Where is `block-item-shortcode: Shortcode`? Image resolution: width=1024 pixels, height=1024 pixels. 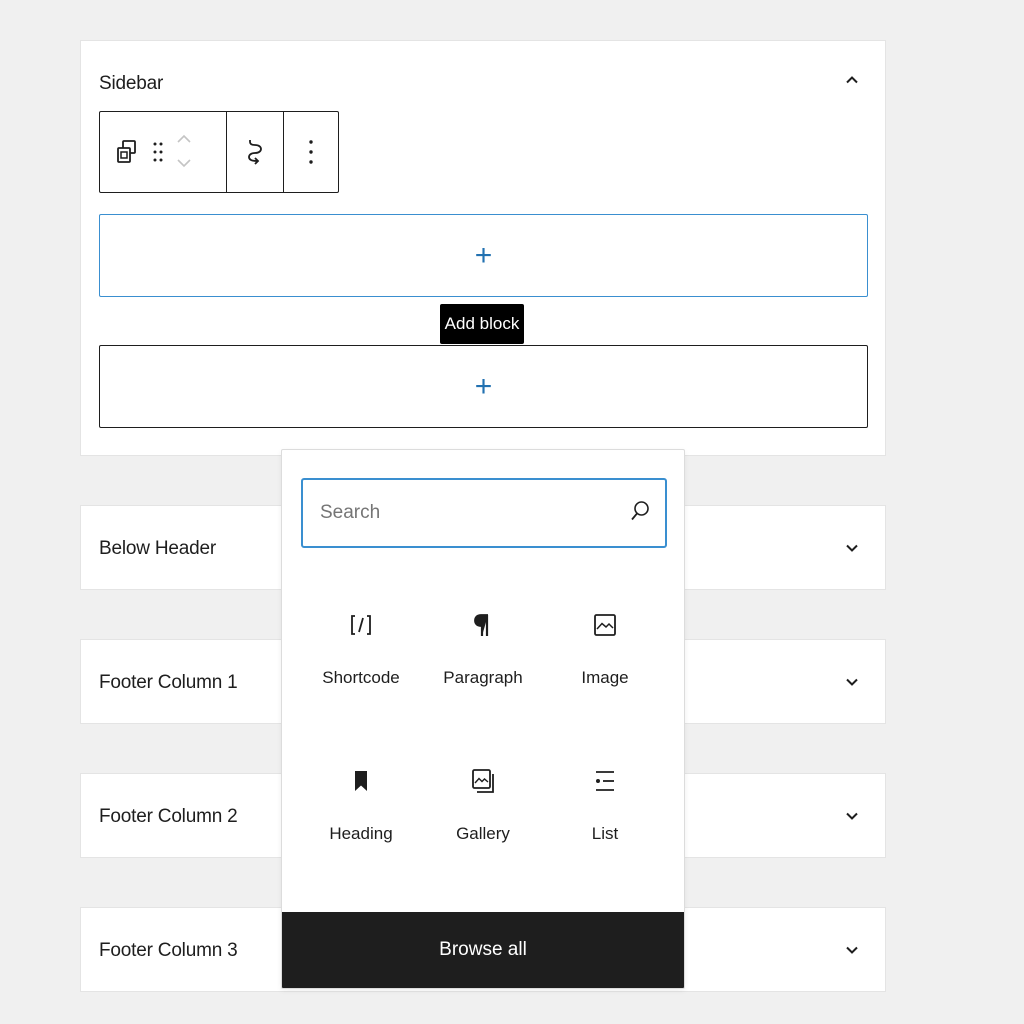
block-item-shortcode: Shortcode is located at coordinates (361, 652).